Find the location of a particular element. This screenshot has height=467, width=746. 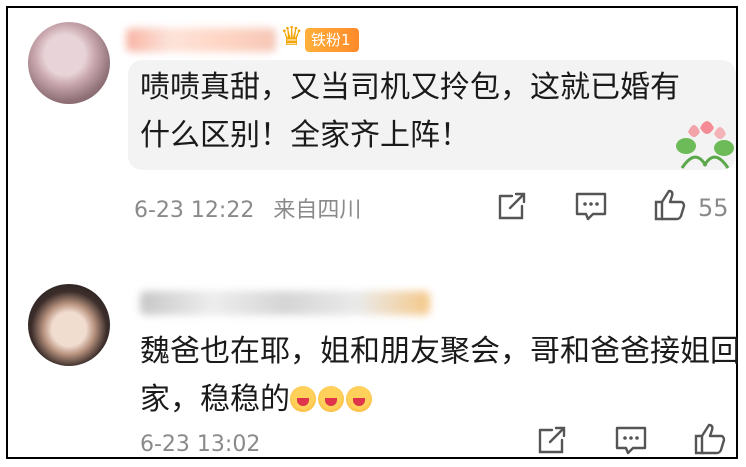

comment-meta: 6-23 13:02 is located at coordinates (200, 445).